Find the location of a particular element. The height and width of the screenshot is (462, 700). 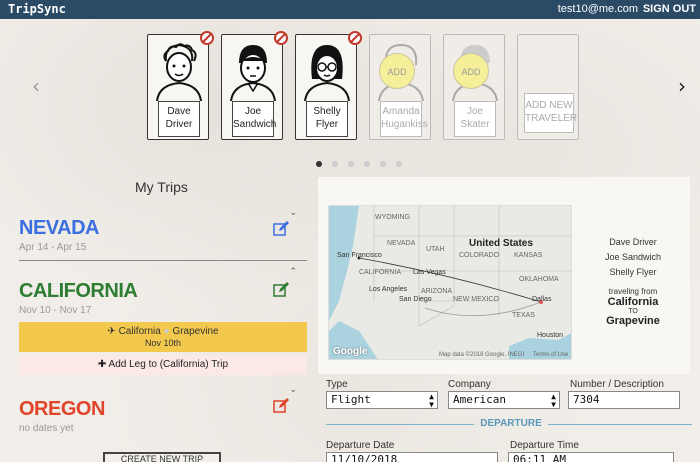

map-label: TEXAS is located at coordinates (523, 315).